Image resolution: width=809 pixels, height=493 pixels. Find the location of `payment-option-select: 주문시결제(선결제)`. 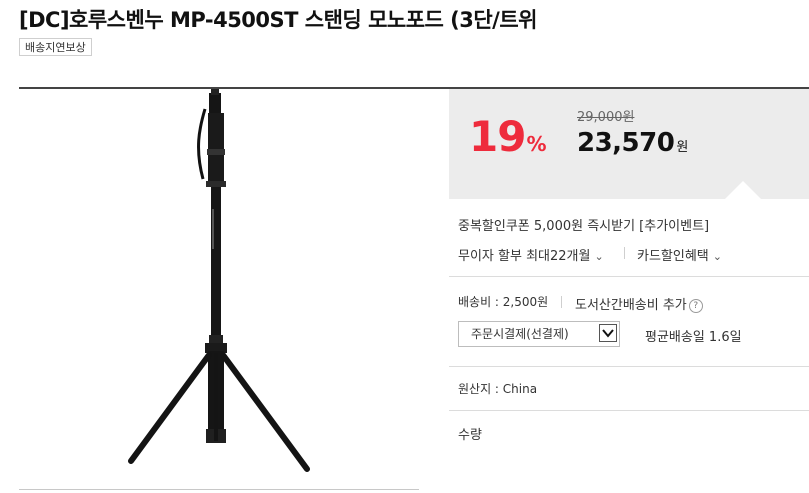

payment-option-select: 주문시결제(선결제) is located at coordinates (539, 334).